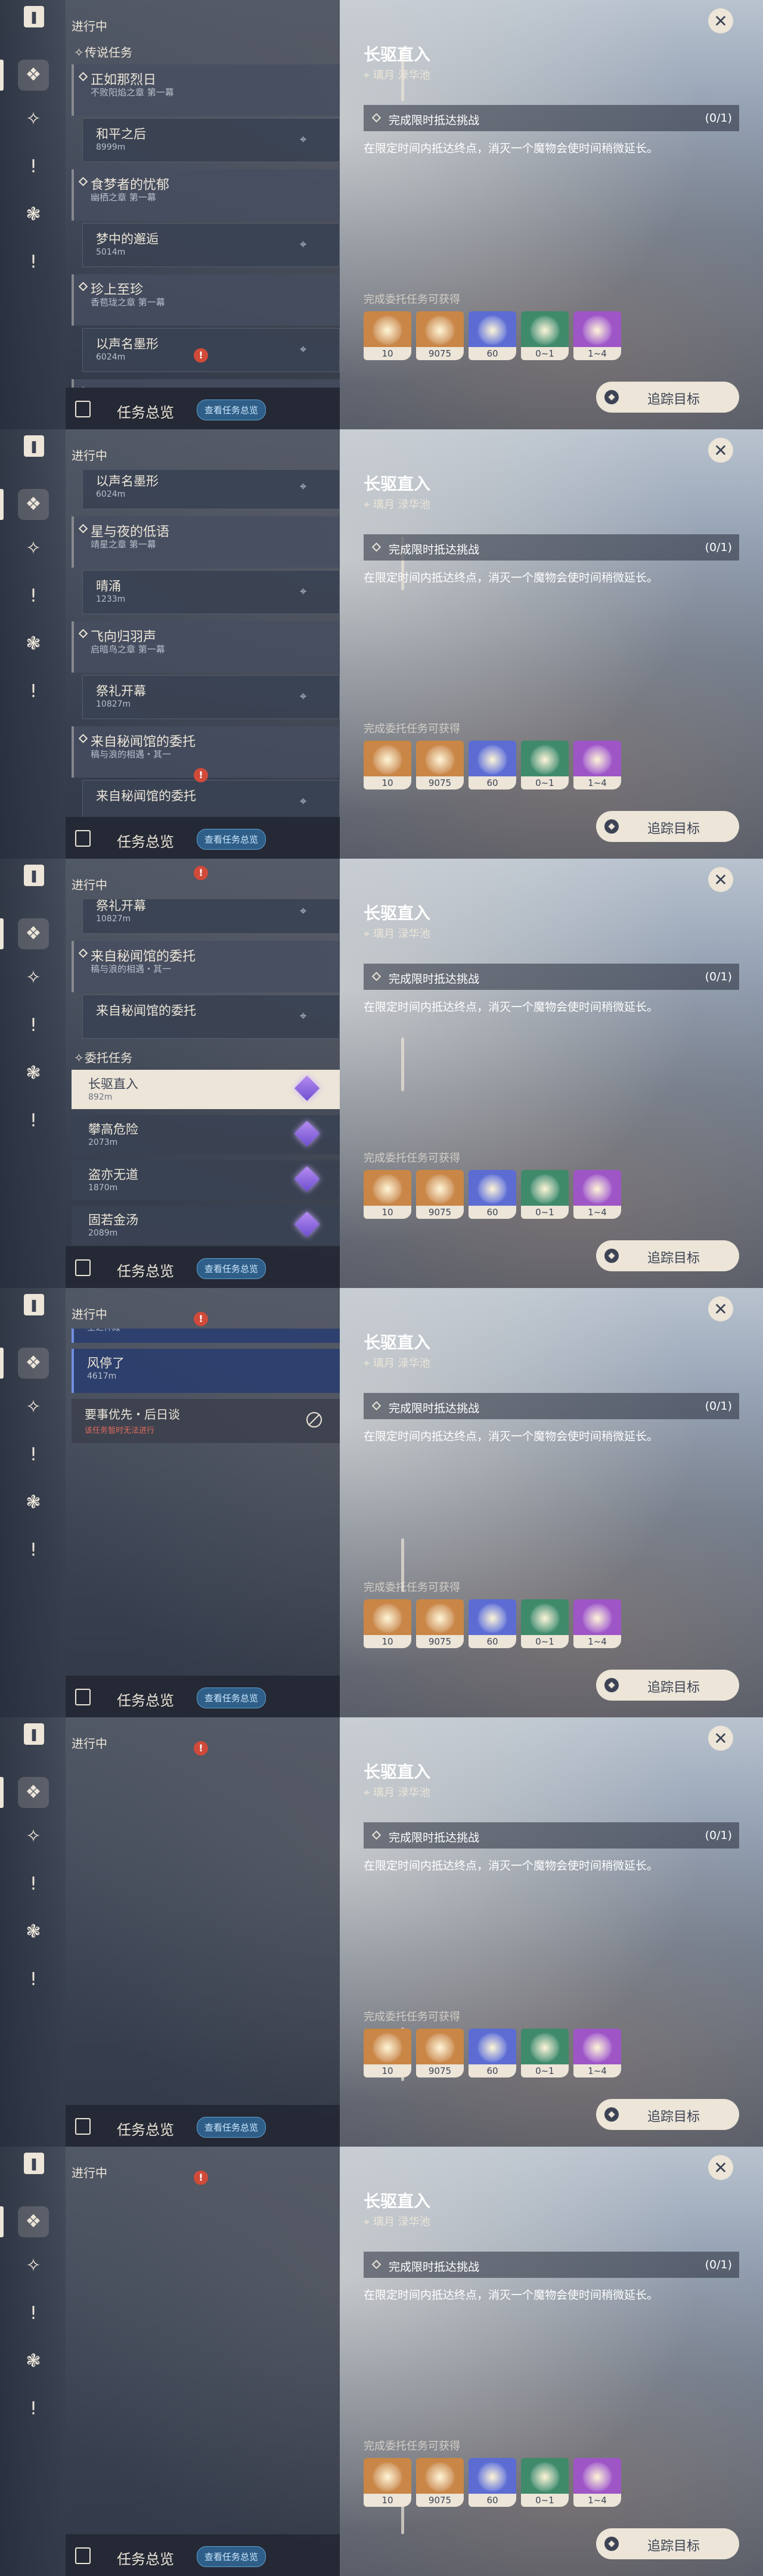 Image resolution: width=763 pixels, height=2576 pixels. I want to click on commission-item: 攀高危险 2073m, so click(206, 1134).